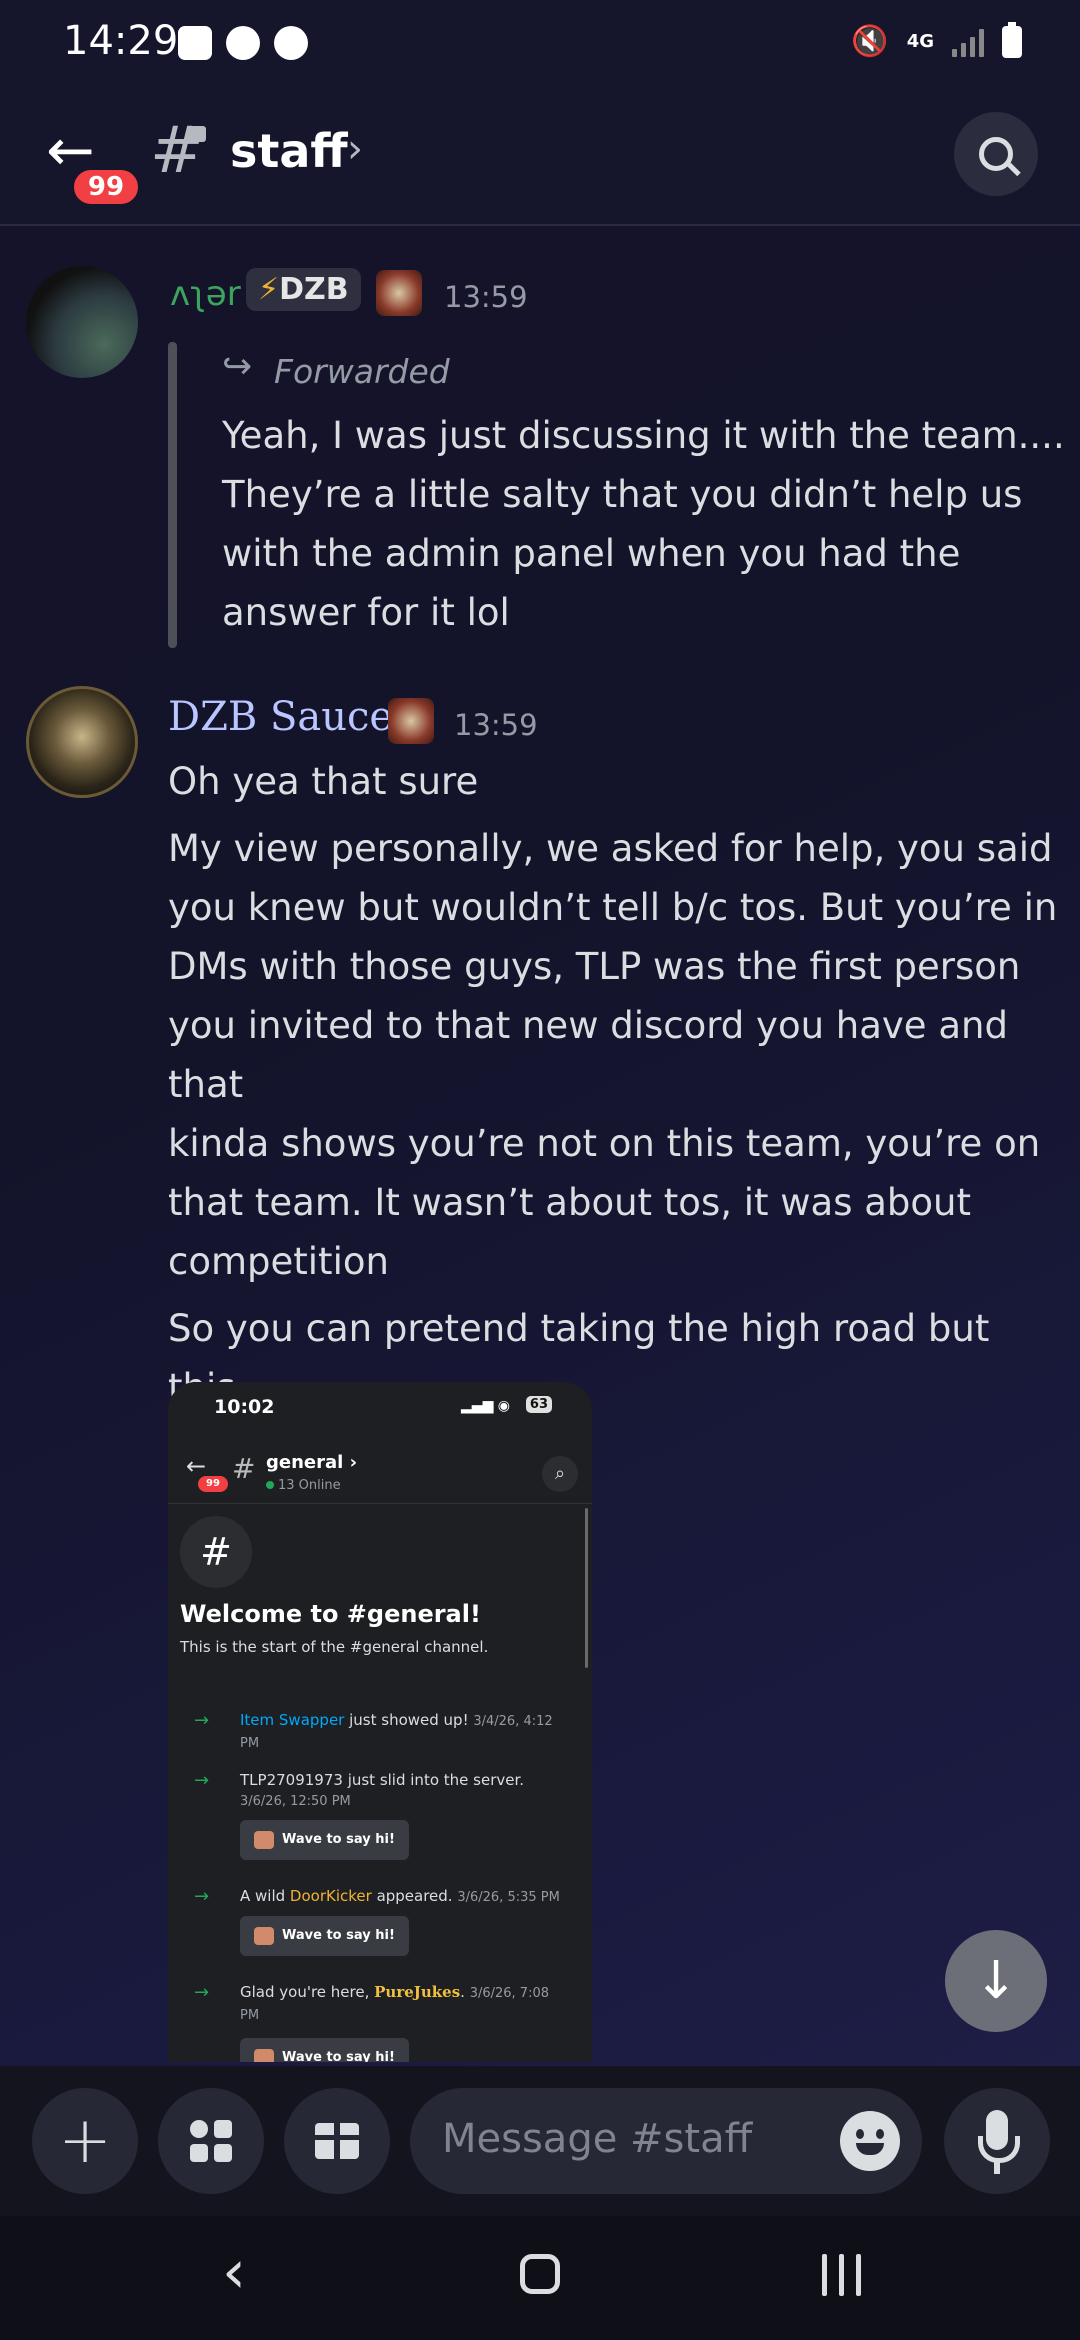  Describe the element at coordinates (540, 156) in the screenshot. I see `channel-header: ← 99 # staff ›` at that location.